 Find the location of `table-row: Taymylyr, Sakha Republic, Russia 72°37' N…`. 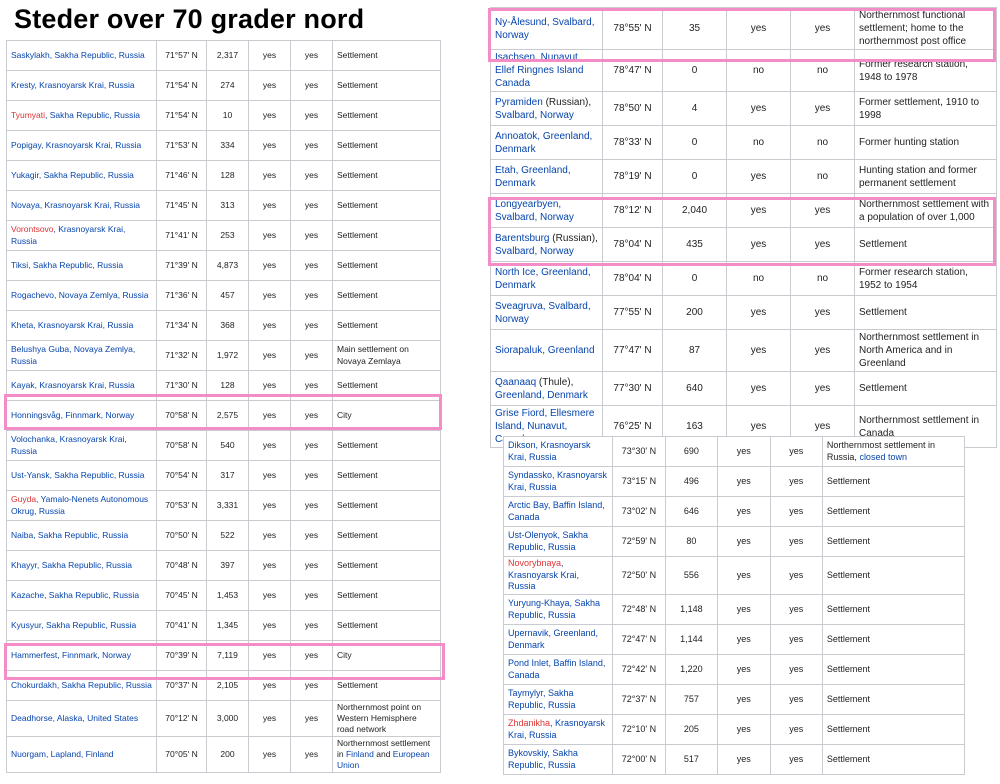

table-row: Taymylyr, Sakha Republic, Russia 72°37' N… is located at coordinates (734, 700).